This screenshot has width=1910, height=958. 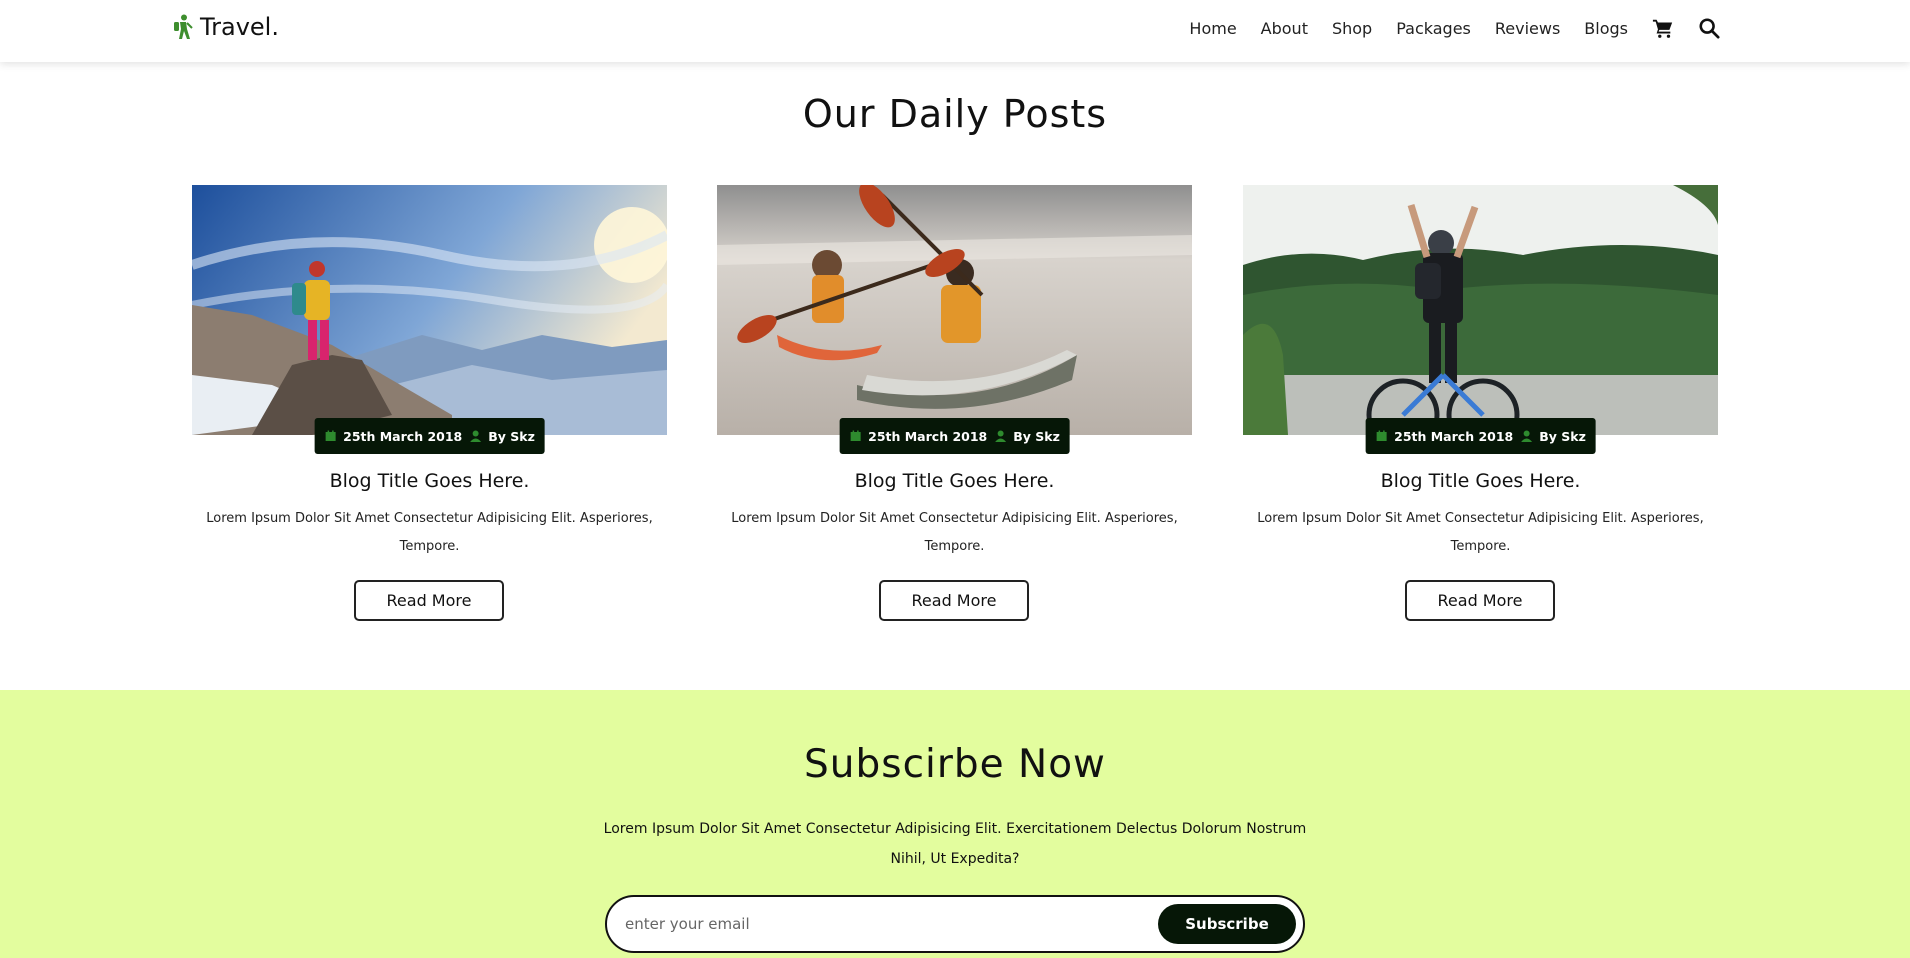 I want to click on search-icon, so click(x=1709, y=28).